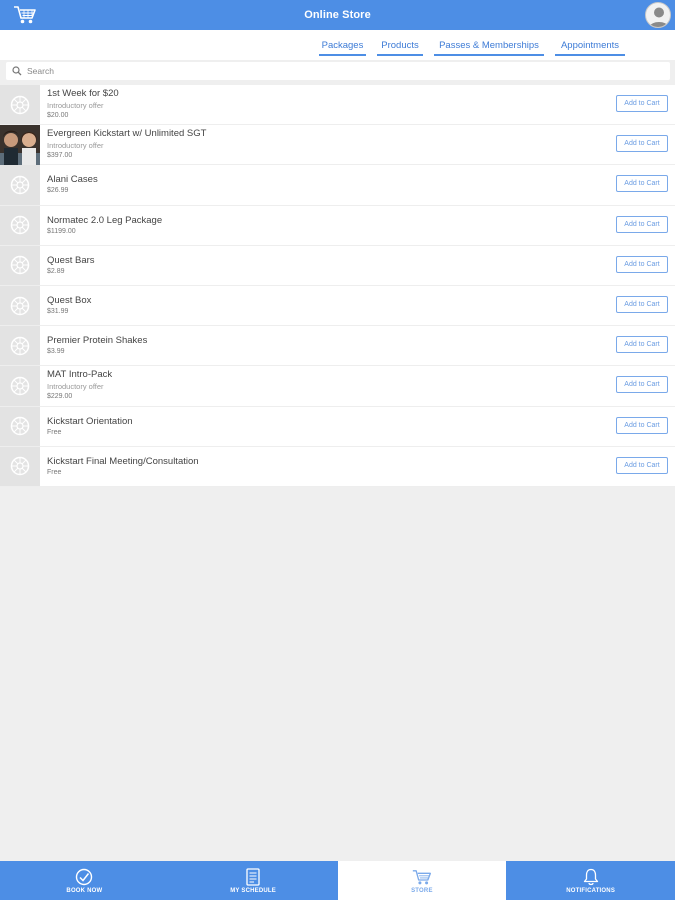  I want to click on schedule-icon, so click(253, 877).